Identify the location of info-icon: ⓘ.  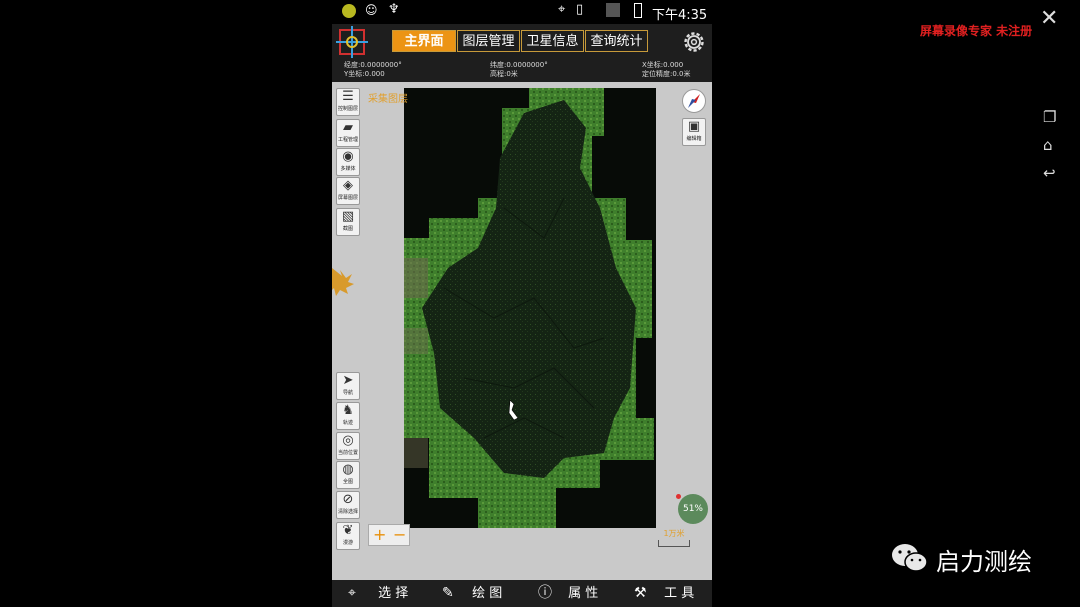
(545, 593).